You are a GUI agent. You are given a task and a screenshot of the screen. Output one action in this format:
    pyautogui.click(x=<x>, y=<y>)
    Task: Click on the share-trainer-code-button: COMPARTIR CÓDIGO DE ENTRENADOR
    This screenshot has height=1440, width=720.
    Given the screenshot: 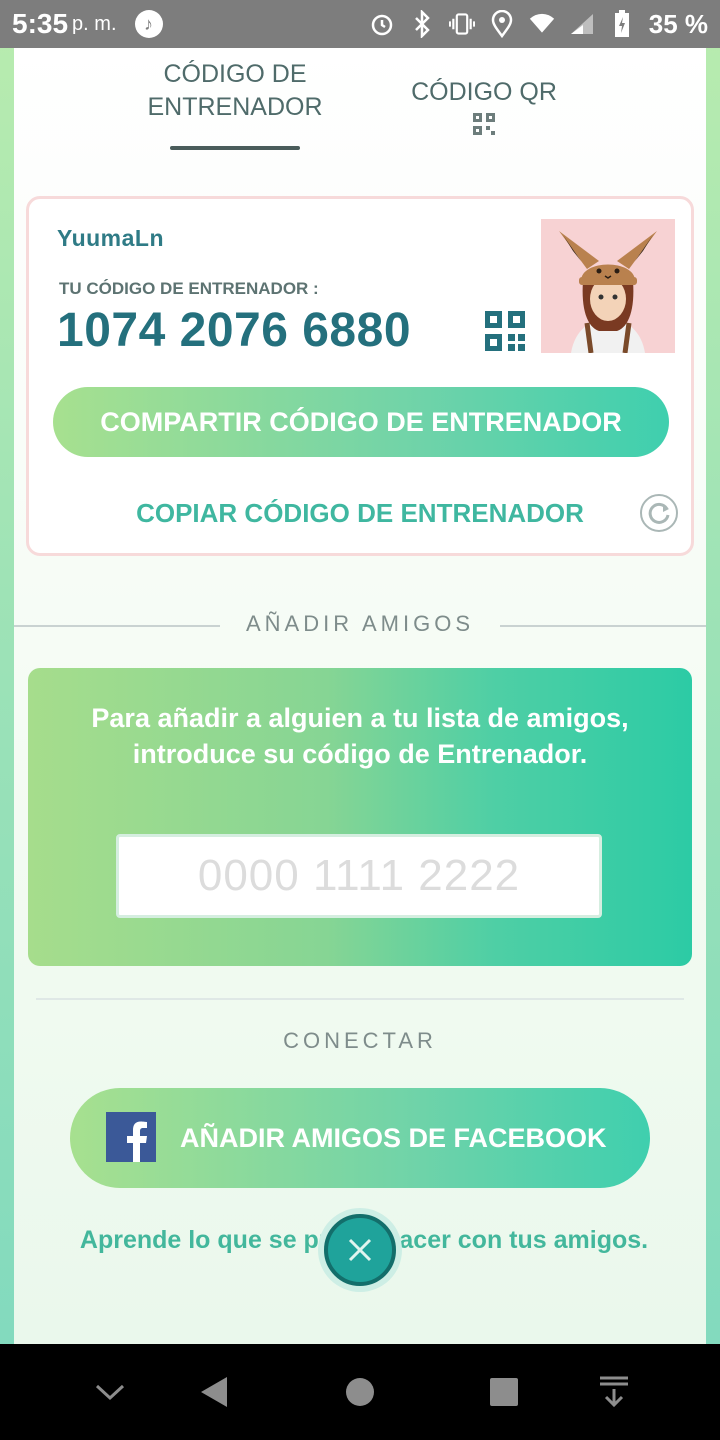 What is the action you would take?
    pyautogui.click(x=361, y=422)
    